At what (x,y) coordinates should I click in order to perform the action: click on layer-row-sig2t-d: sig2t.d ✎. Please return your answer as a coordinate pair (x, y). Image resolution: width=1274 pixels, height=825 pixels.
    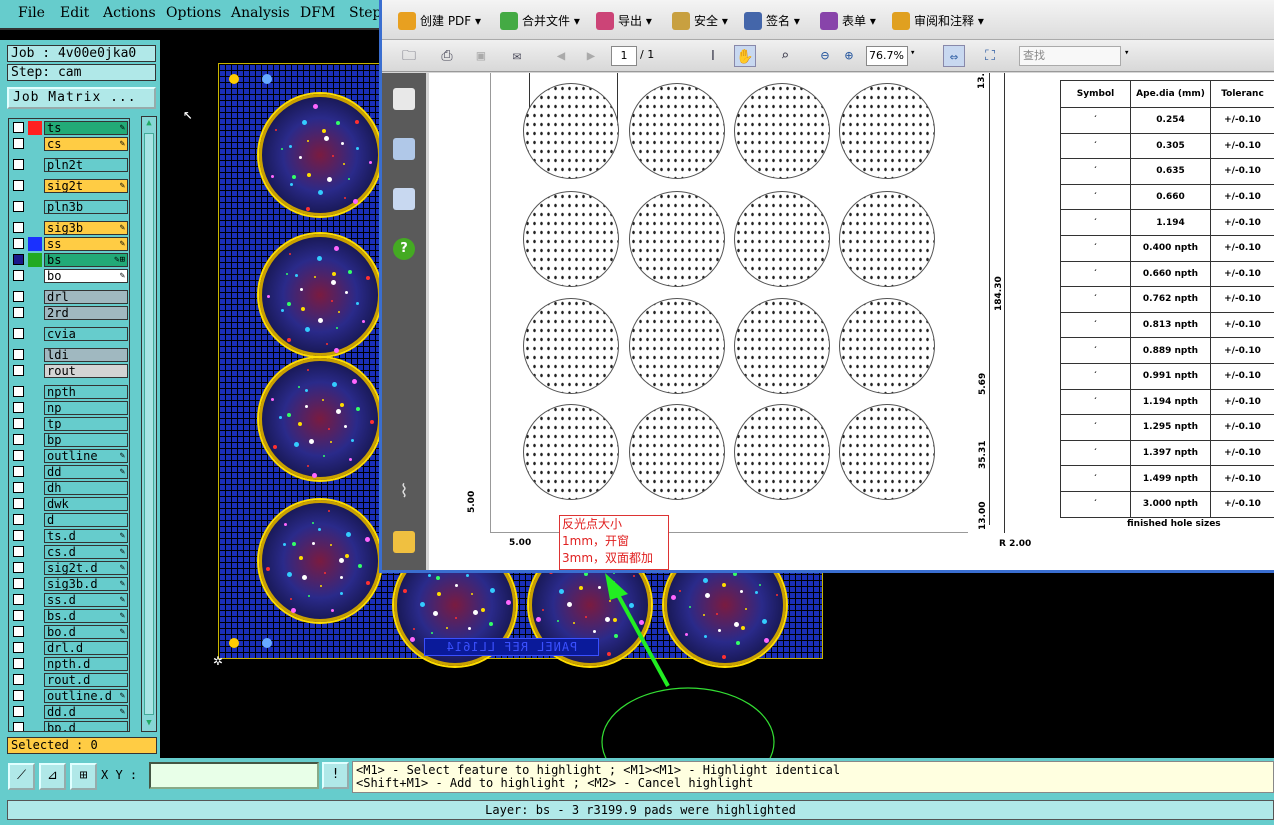
    Looking at the image, I should click on (69, 568).